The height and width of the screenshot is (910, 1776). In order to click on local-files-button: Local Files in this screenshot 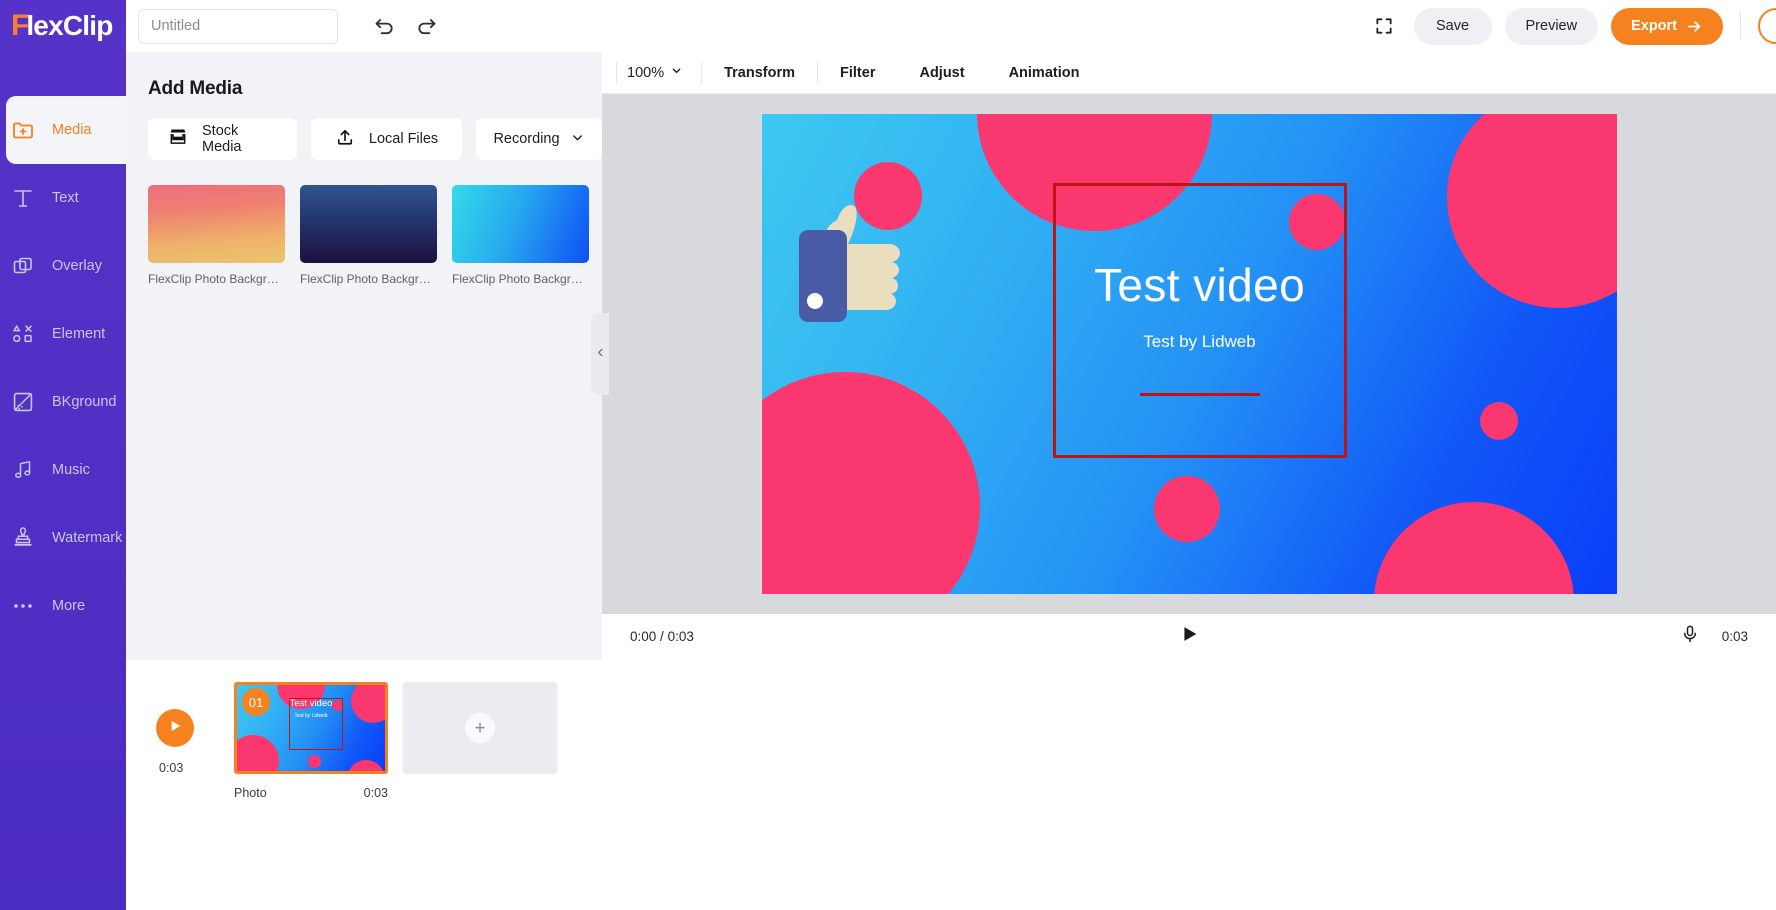, I will do `click(386, 139)`.